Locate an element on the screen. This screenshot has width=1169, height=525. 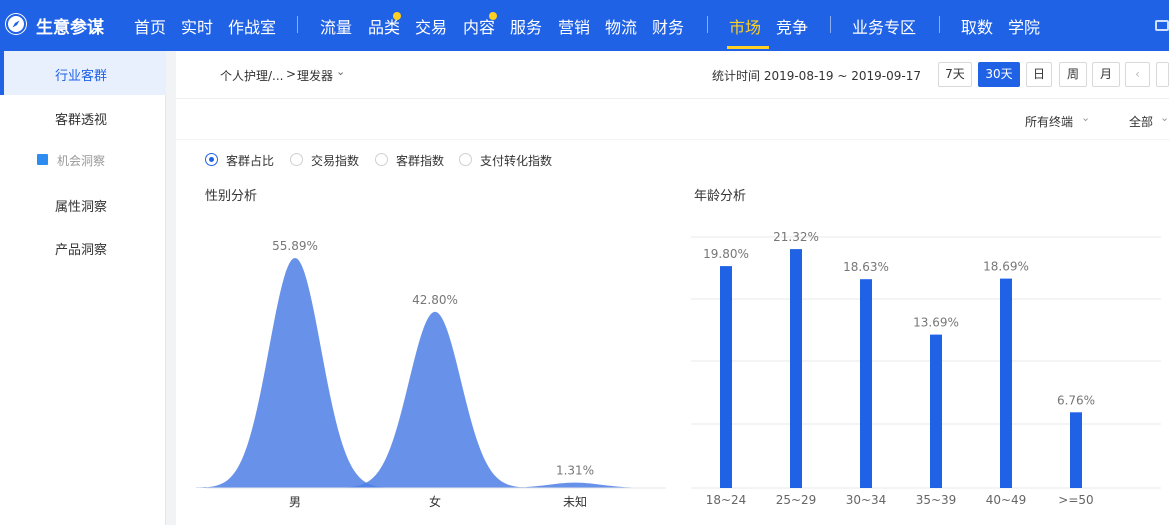
nav-war-room: 作战室 is located at coordinates (252, 26).